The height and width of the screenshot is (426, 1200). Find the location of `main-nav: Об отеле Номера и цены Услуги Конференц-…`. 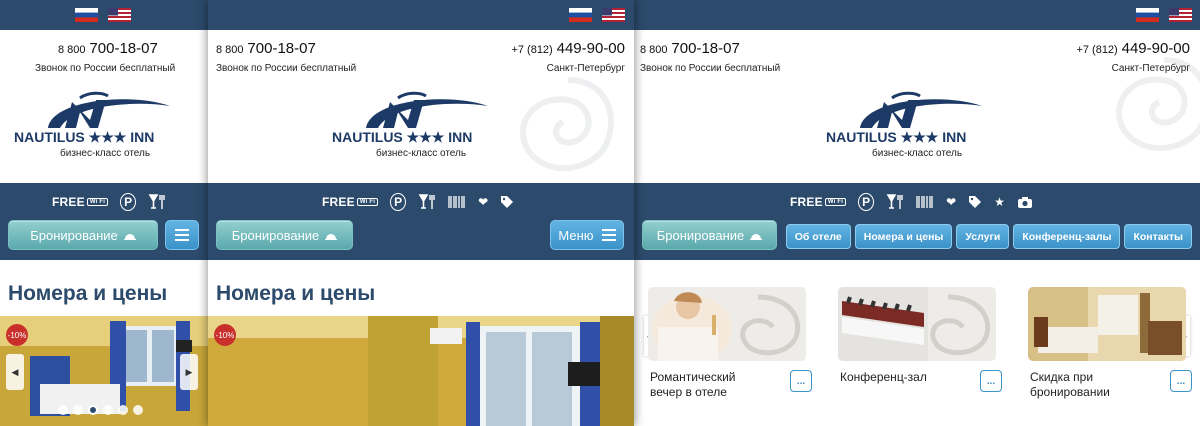

main-nav: Об отеле Номера и цены Услуги Конференц-… is located at coordinates (988, 236).